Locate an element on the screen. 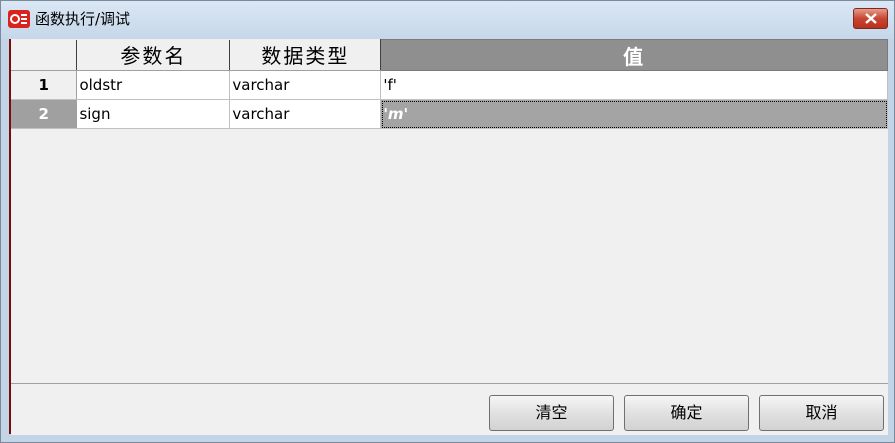 This screenshot has height=443, width=895. close-icon is located at coordinates (871, 18).